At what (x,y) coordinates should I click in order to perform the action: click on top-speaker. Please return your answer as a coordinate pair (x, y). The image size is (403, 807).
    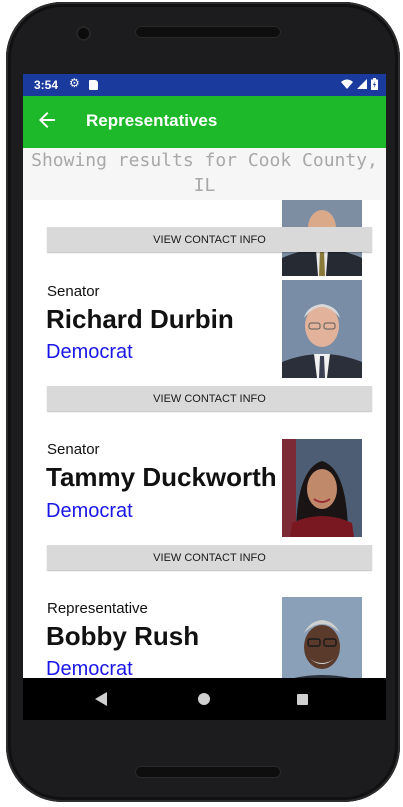
    Looking at the image, I should click on (208, 32).